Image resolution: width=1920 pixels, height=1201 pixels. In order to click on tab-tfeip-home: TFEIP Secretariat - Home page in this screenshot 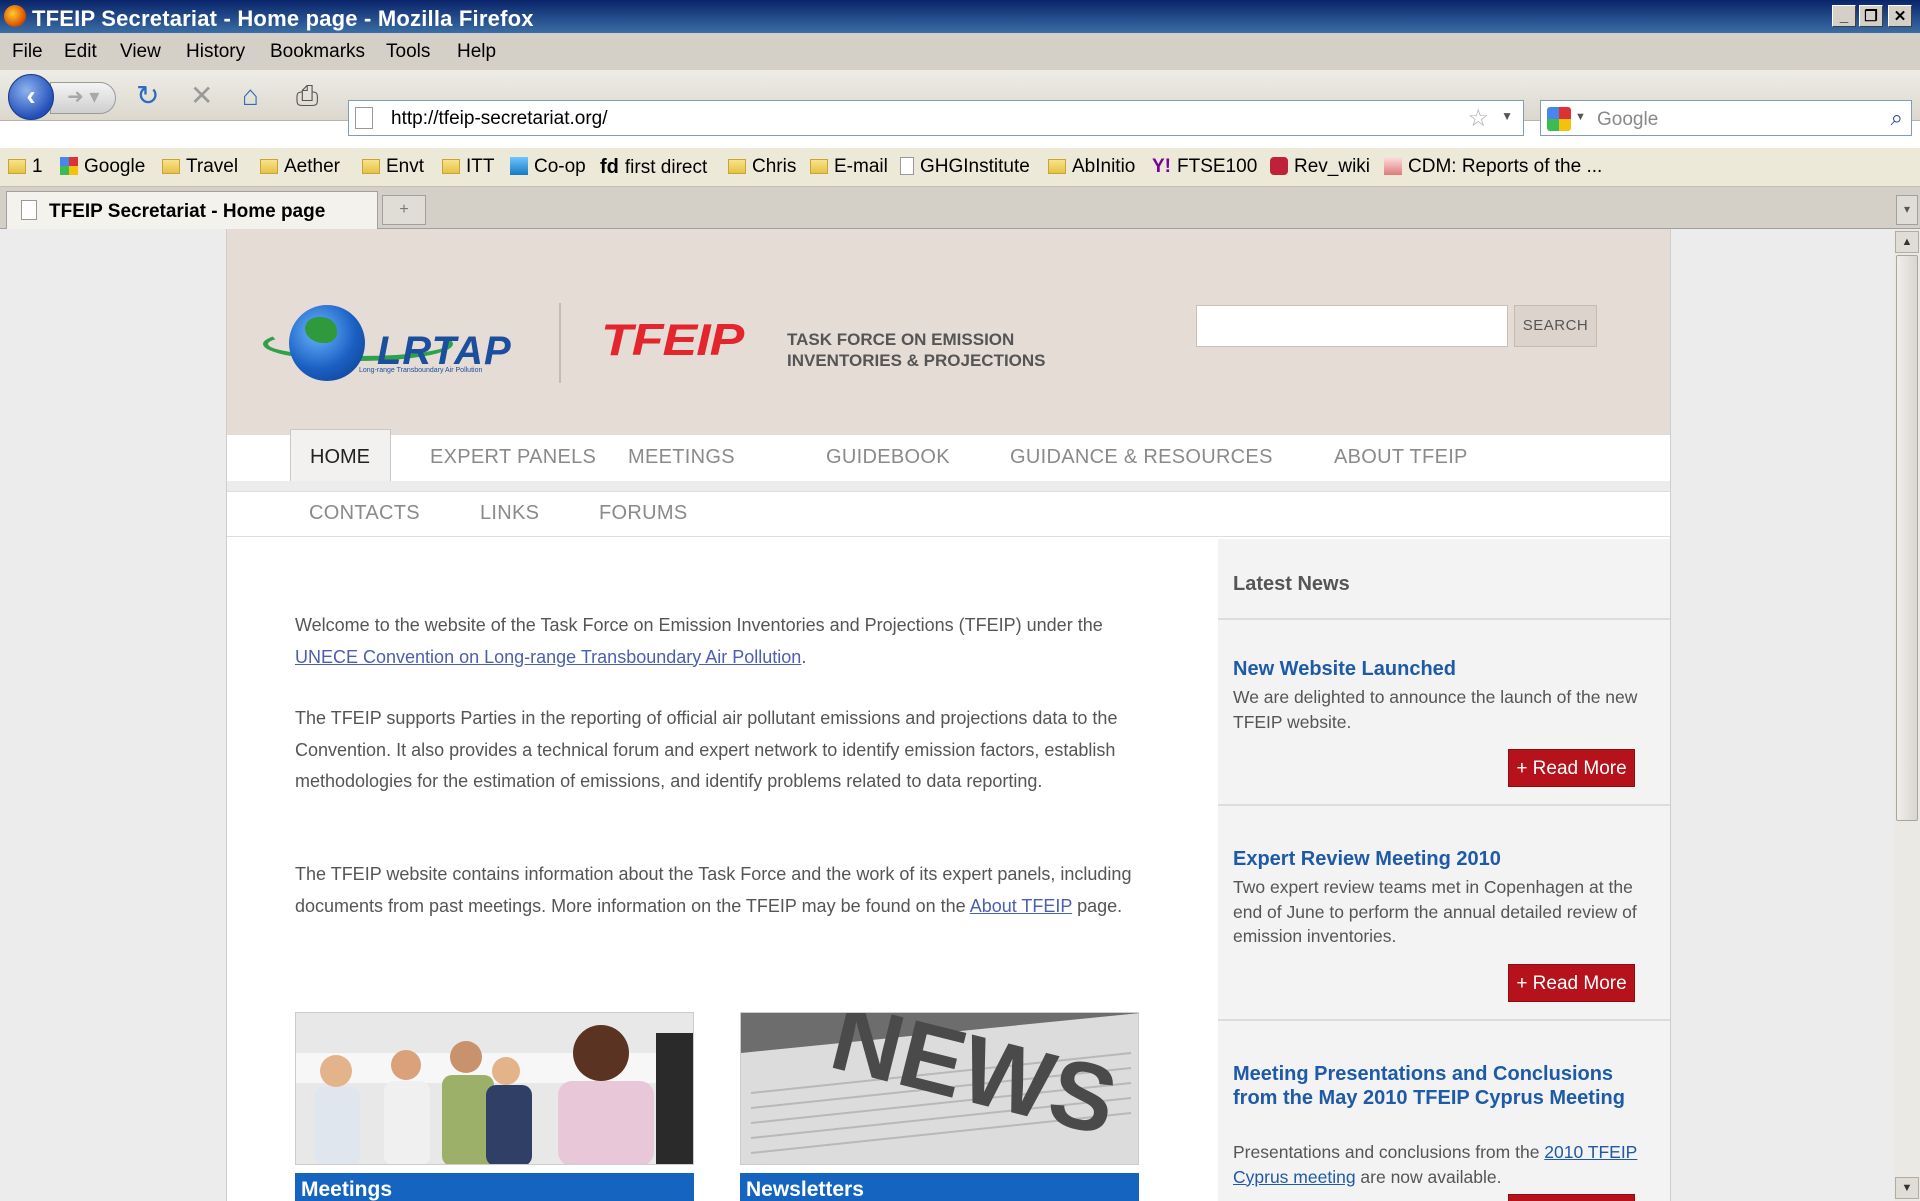, I will do `click(192, 210)`.